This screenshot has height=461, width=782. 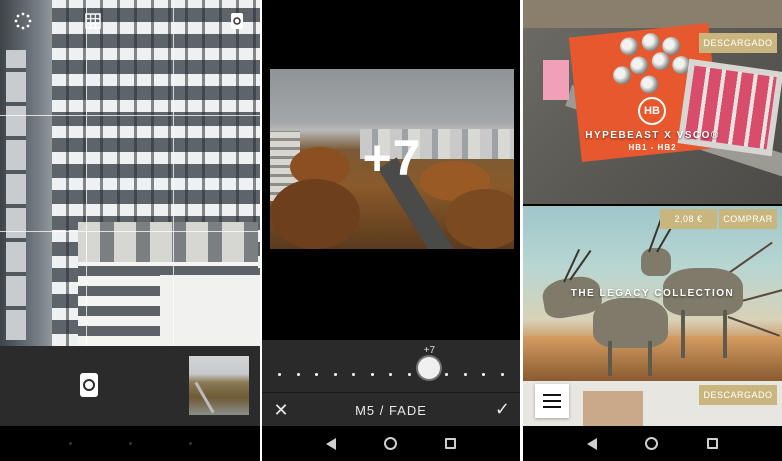 I want to click on shutter-icon, so click(x=89, y=385).